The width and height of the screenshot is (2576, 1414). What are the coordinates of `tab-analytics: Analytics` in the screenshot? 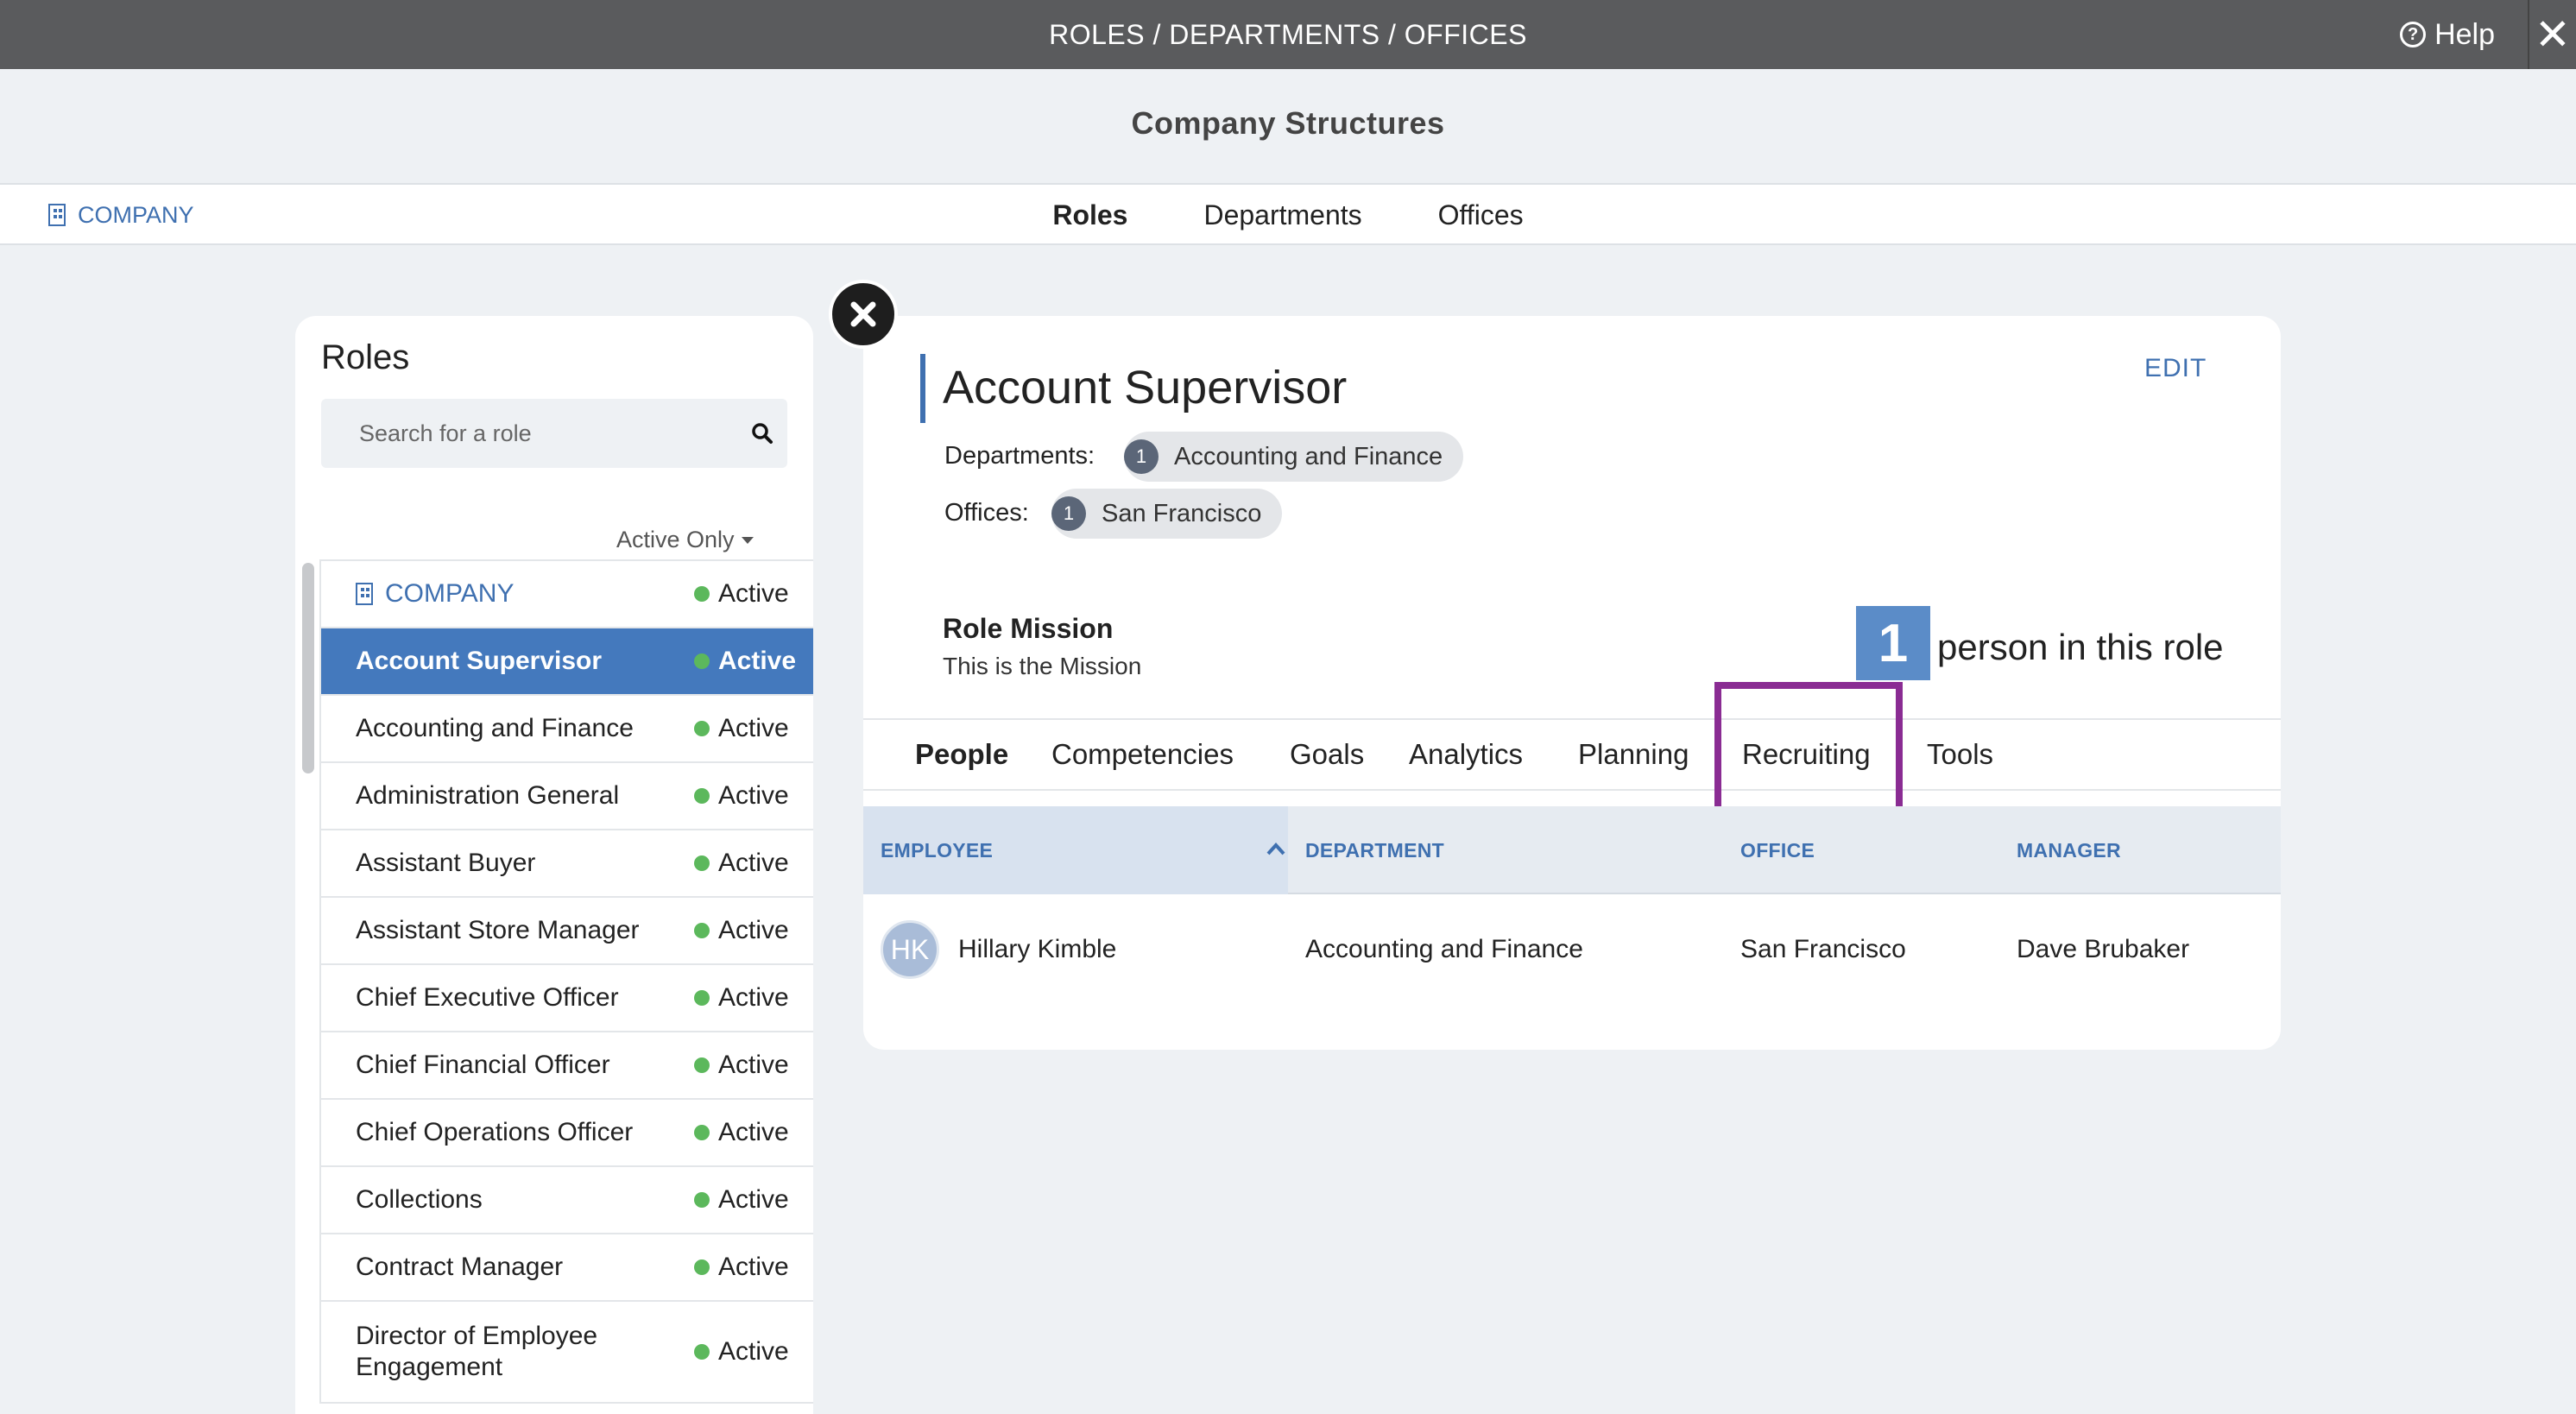 It's located at (1466, 754).